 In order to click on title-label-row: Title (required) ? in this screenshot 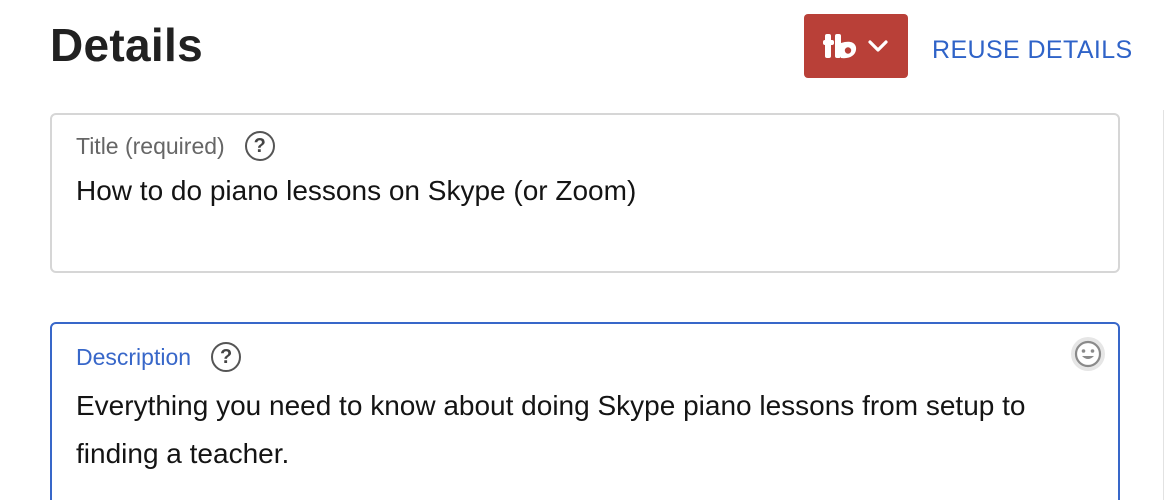, I will do `click(175, 146)`.